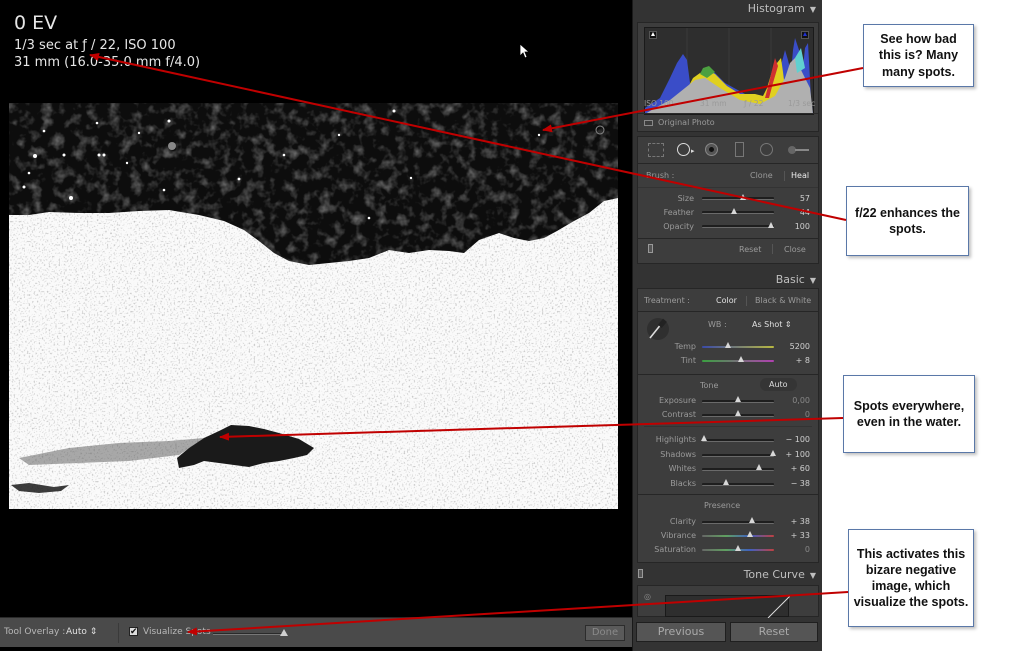  Describe the element at coordinates (704, 438) in the screenshot. I see `highlights-slider-thumb` at that location.